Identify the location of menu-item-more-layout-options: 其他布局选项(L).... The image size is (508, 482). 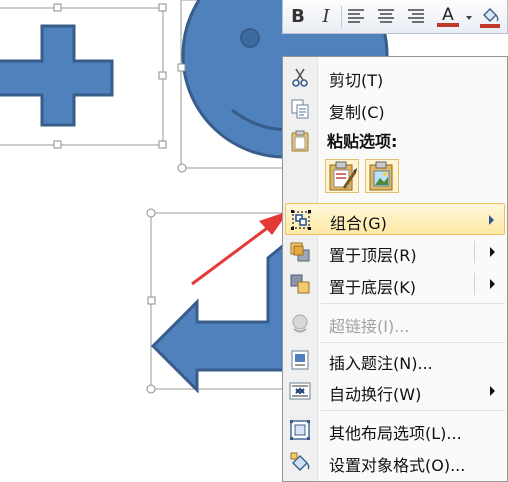
(395, 430).